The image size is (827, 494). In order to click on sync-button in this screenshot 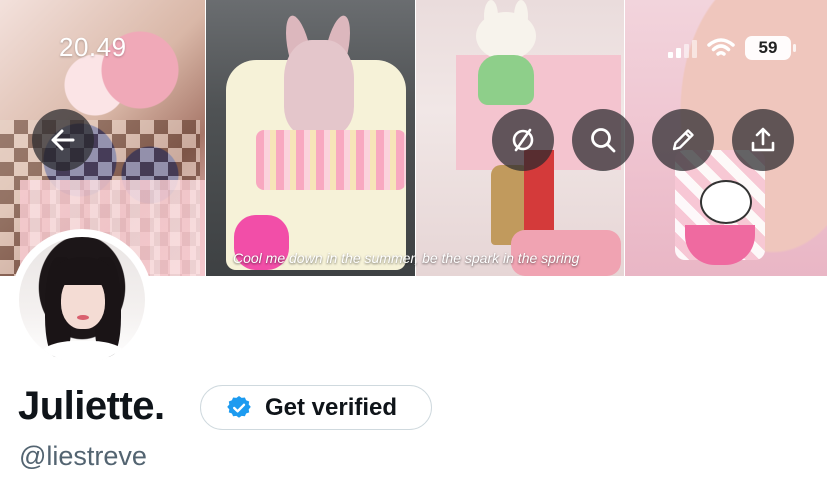, I will do `click(523, 140)`.